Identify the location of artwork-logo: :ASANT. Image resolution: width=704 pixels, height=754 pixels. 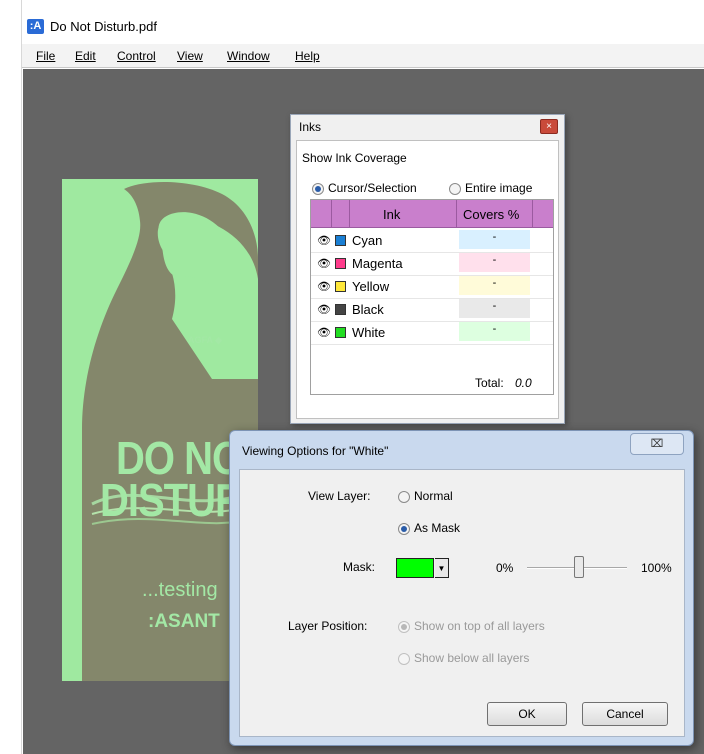
(184, 621).